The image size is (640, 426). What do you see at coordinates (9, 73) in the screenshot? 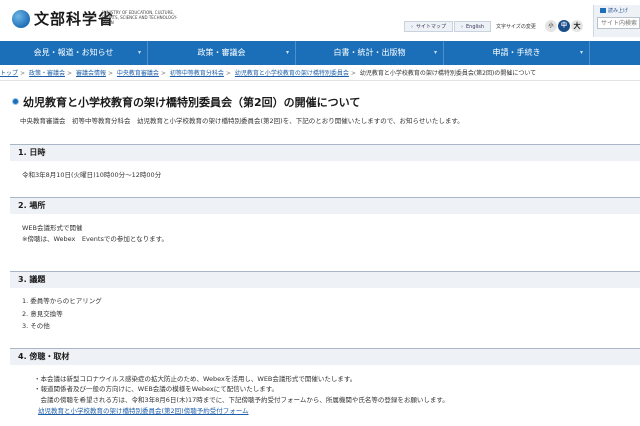
I see `breadcrumb-link: トップ` at bounding box center [9, 73].